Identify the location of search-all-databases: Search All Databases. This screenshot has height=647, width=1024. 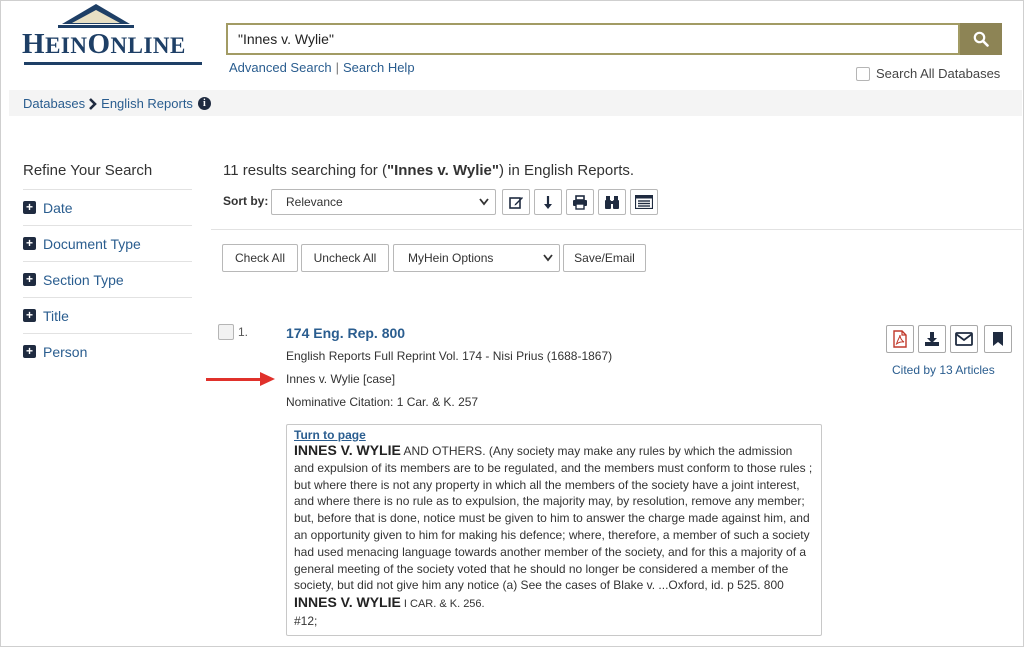
(928, 73).